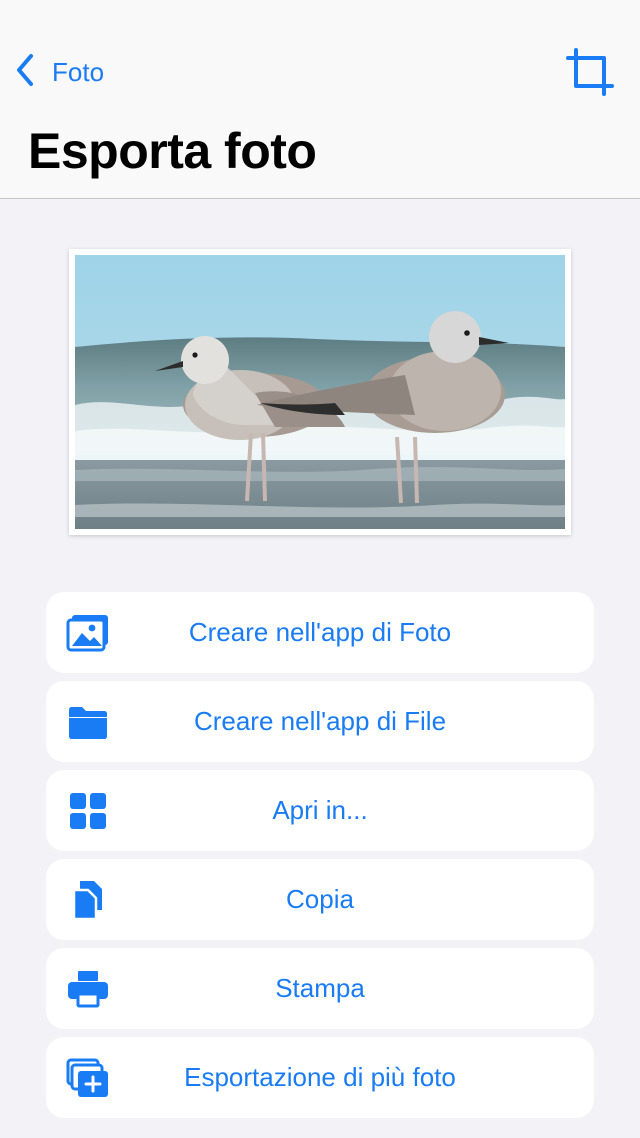  Describe the element at coordinates (88, 722) in the screenshot. I see `folder-icon` at that location.